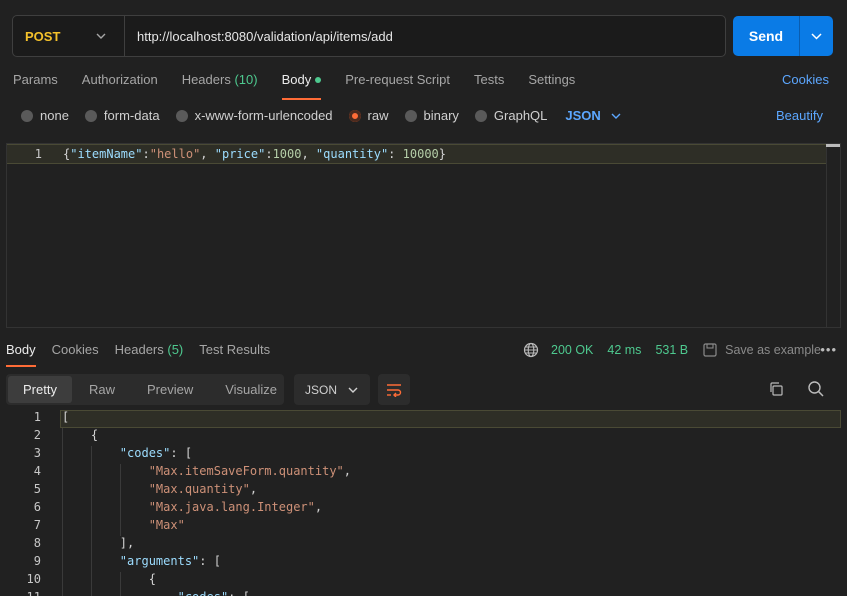 The width and height of the screenshot is (847, 596). I want to click on tab-tests: Tests, so click(489, 84).